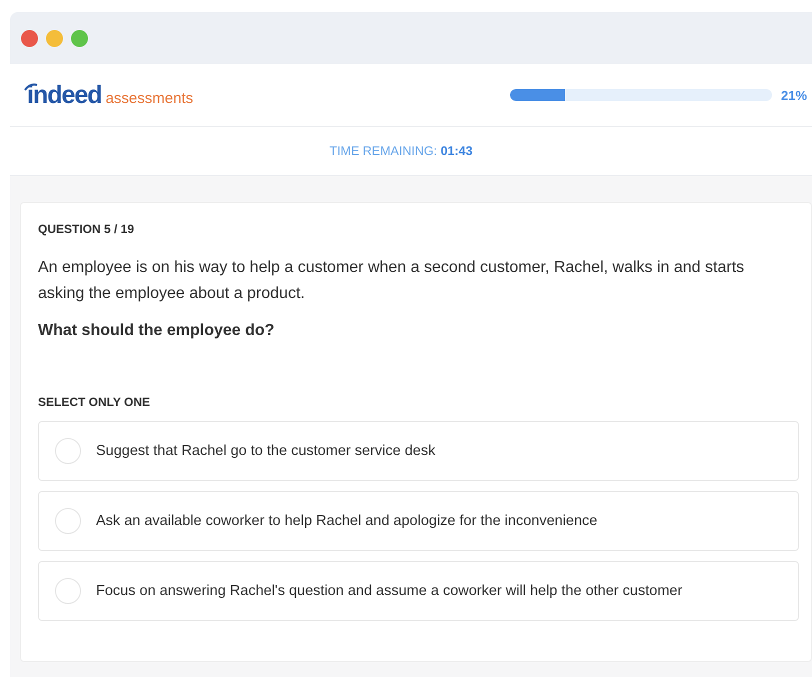 The width and height of the screenshot is (812, 677). Describe the element at coordinates (87, 229) in the screenshot. I see `question-counter: QUESTION 5 / 19` at that location.